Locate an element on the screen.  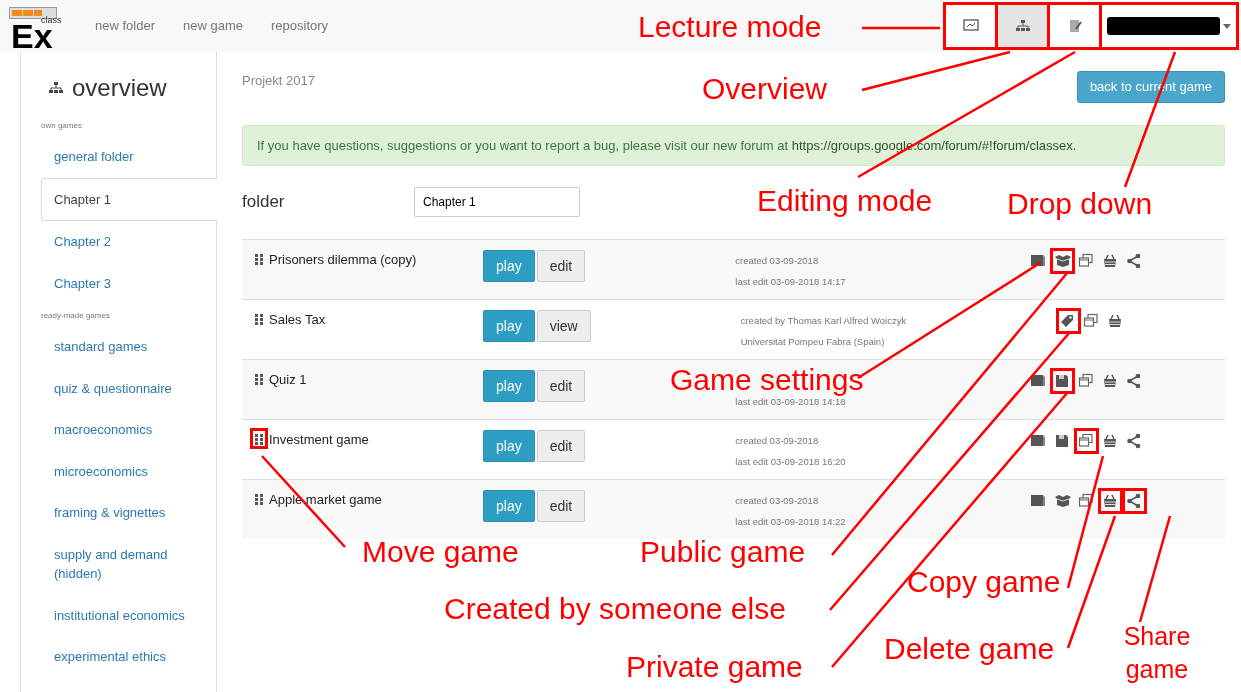
presentation-icon is located at coordinates (971, 26).